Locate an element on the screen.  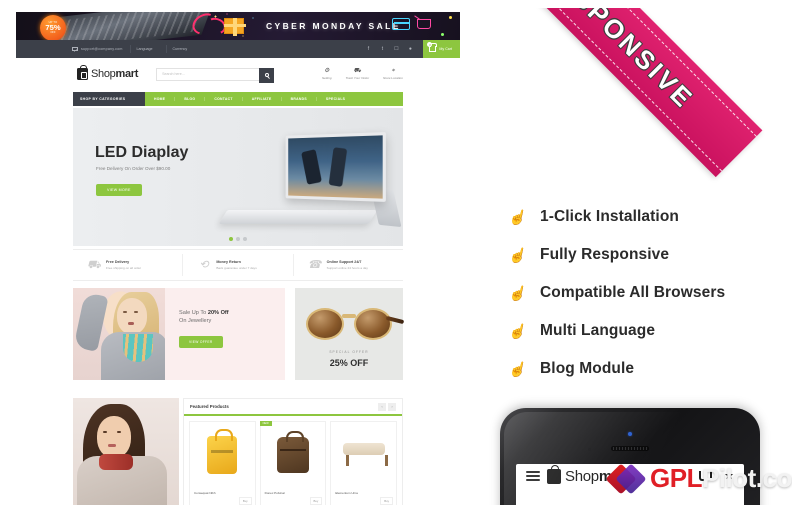
carousel-next-button: › is located at coordinates (392, 406).